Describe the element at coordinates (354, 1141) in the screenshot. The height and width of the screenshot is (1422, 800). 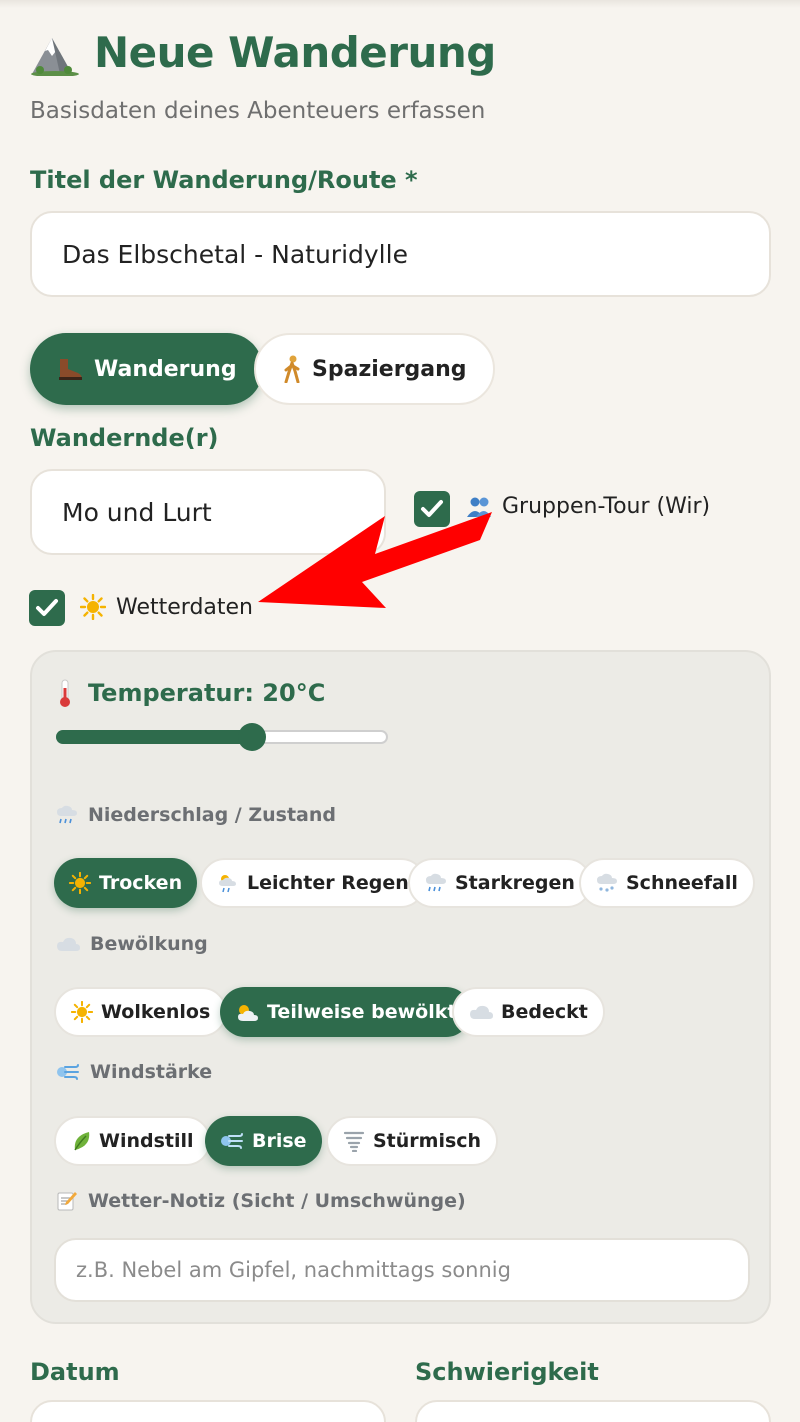
I see `tornado-icon` at that location.